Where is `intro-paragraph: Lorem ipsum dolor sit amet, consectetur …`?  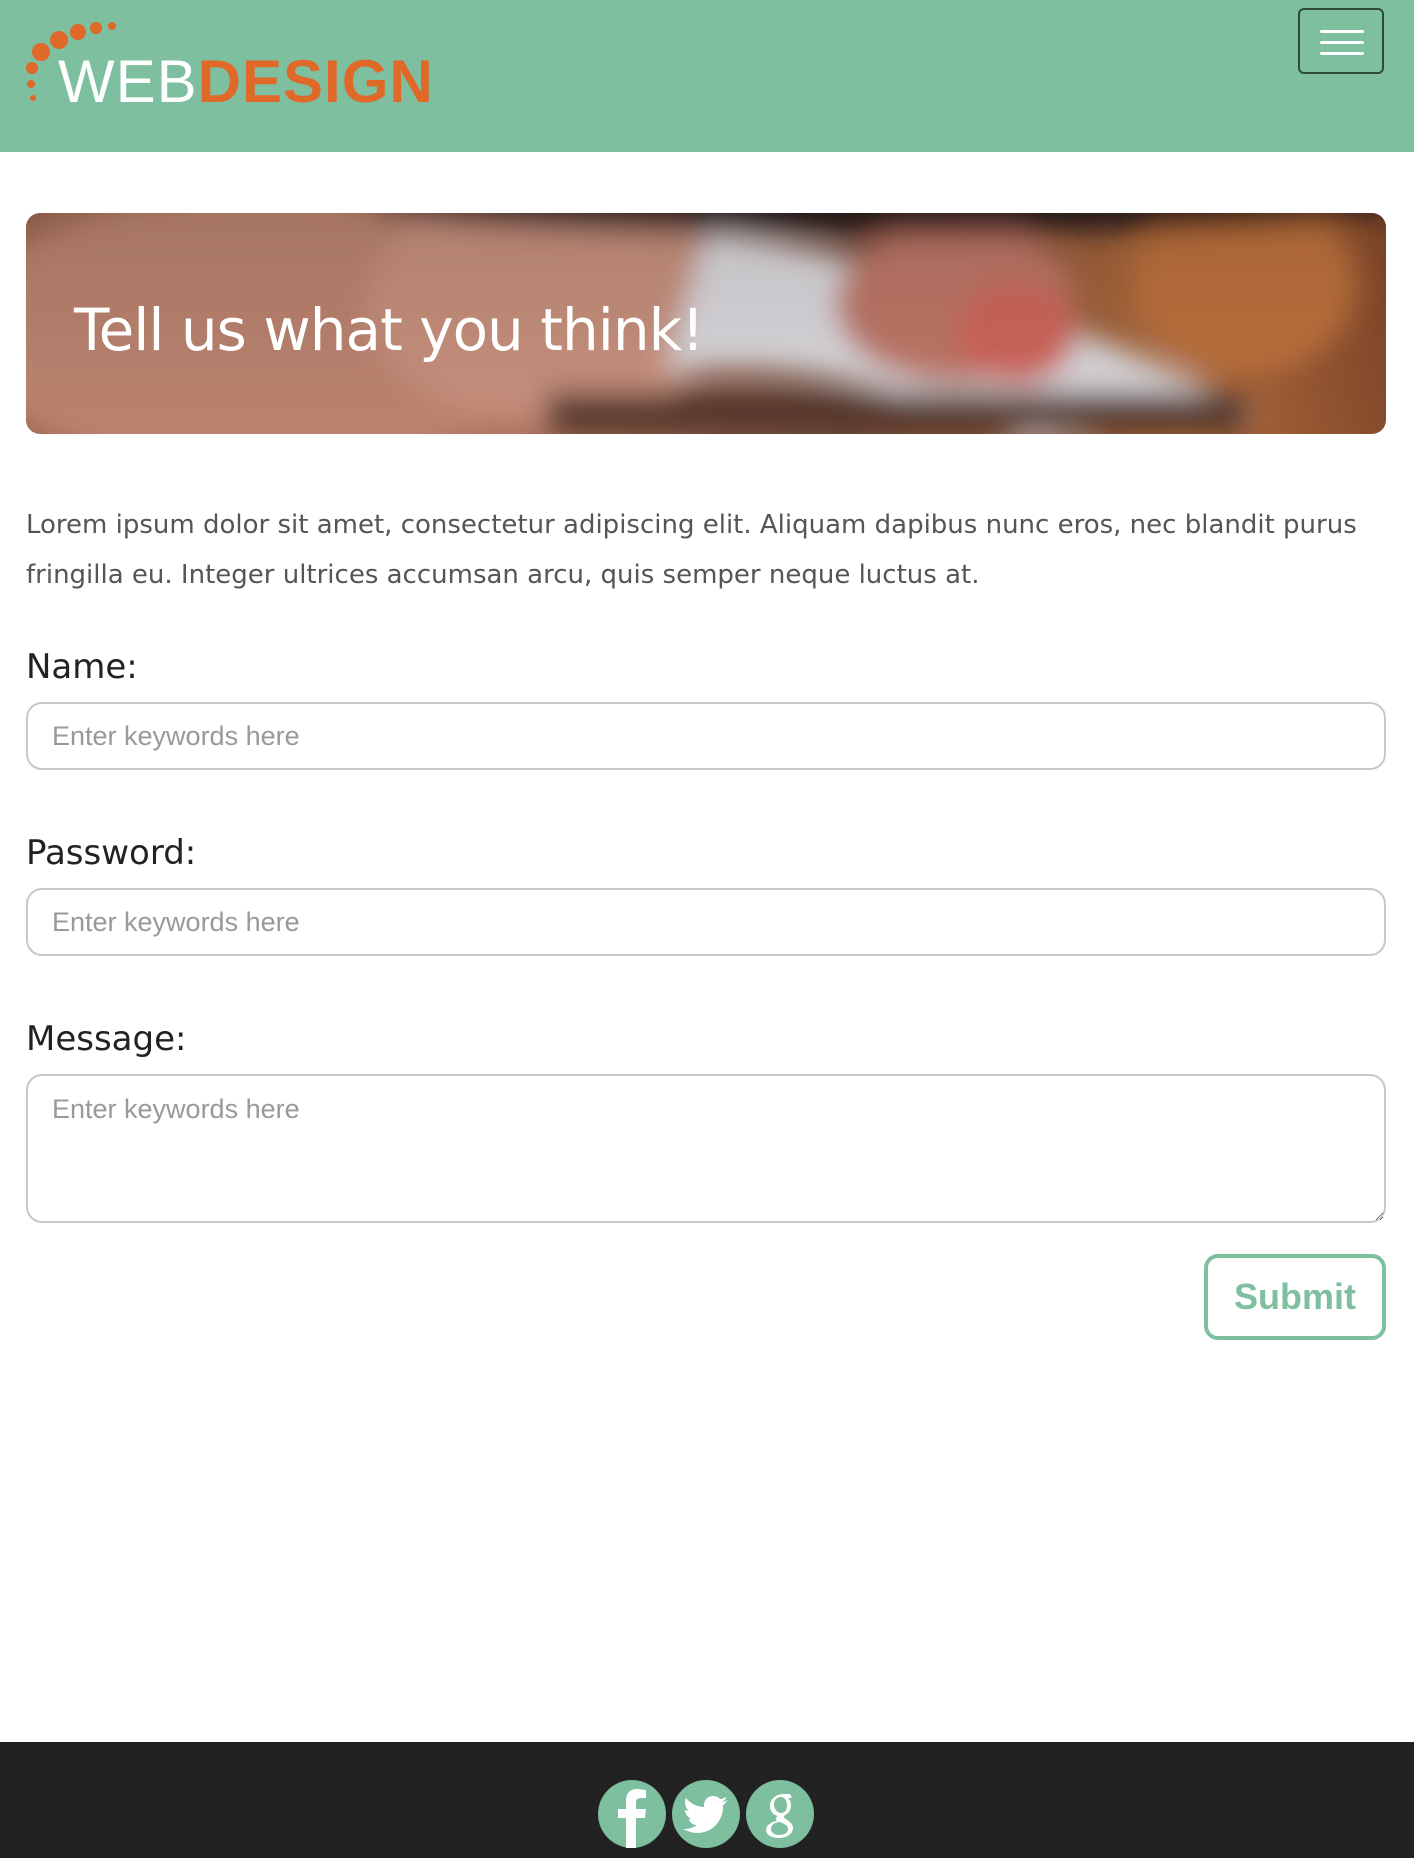 intro-paragraph: Lorem ipsum dolor sit amet, consectetur … is located at coordinates (691, 550).